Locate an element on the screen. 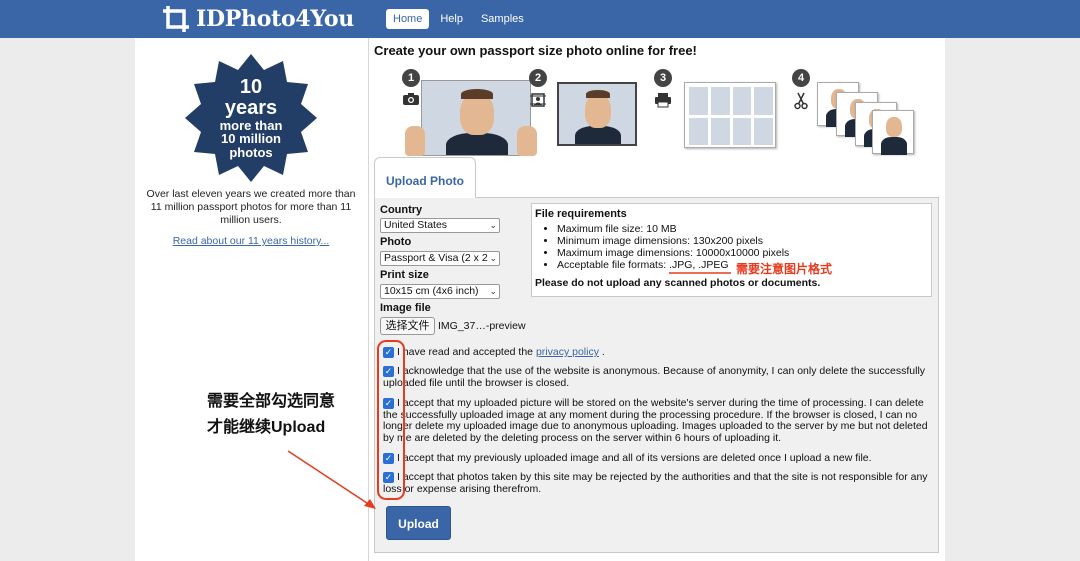 This screenshot has width=1080, height=561. annotation-line-2: 才能继续Upload is located at coordinates (266, 427).